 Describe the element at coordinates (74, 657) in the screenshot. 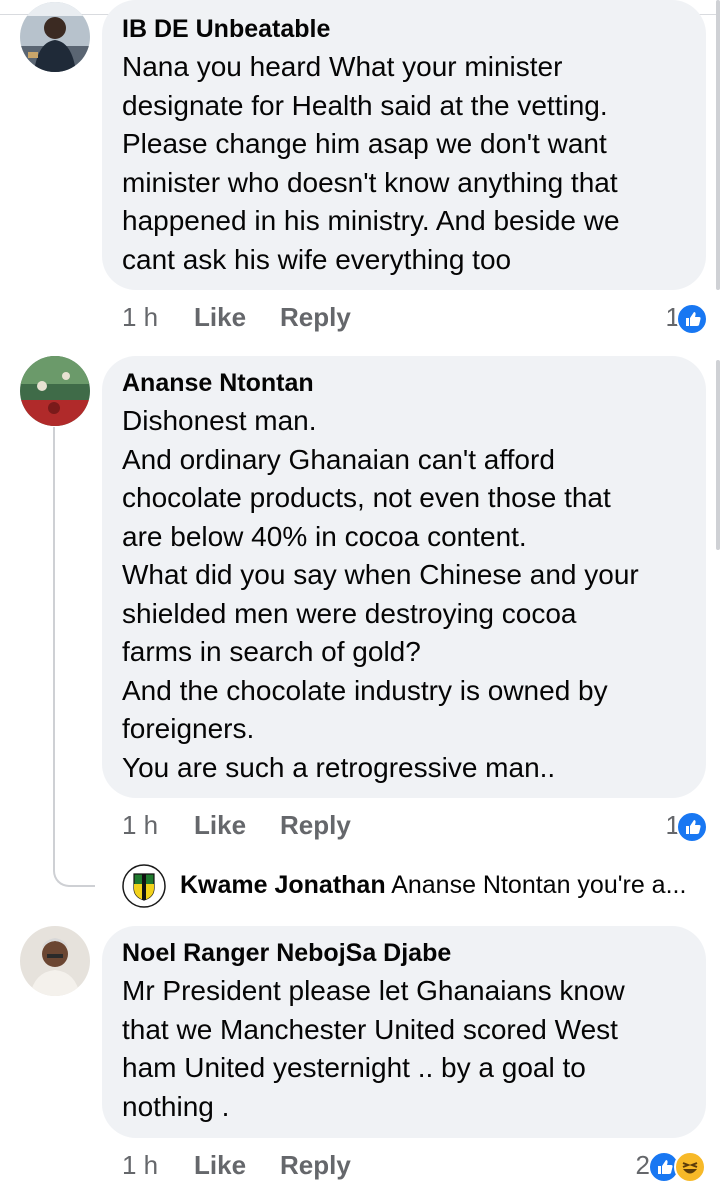

I see `thread-connector` at that location.